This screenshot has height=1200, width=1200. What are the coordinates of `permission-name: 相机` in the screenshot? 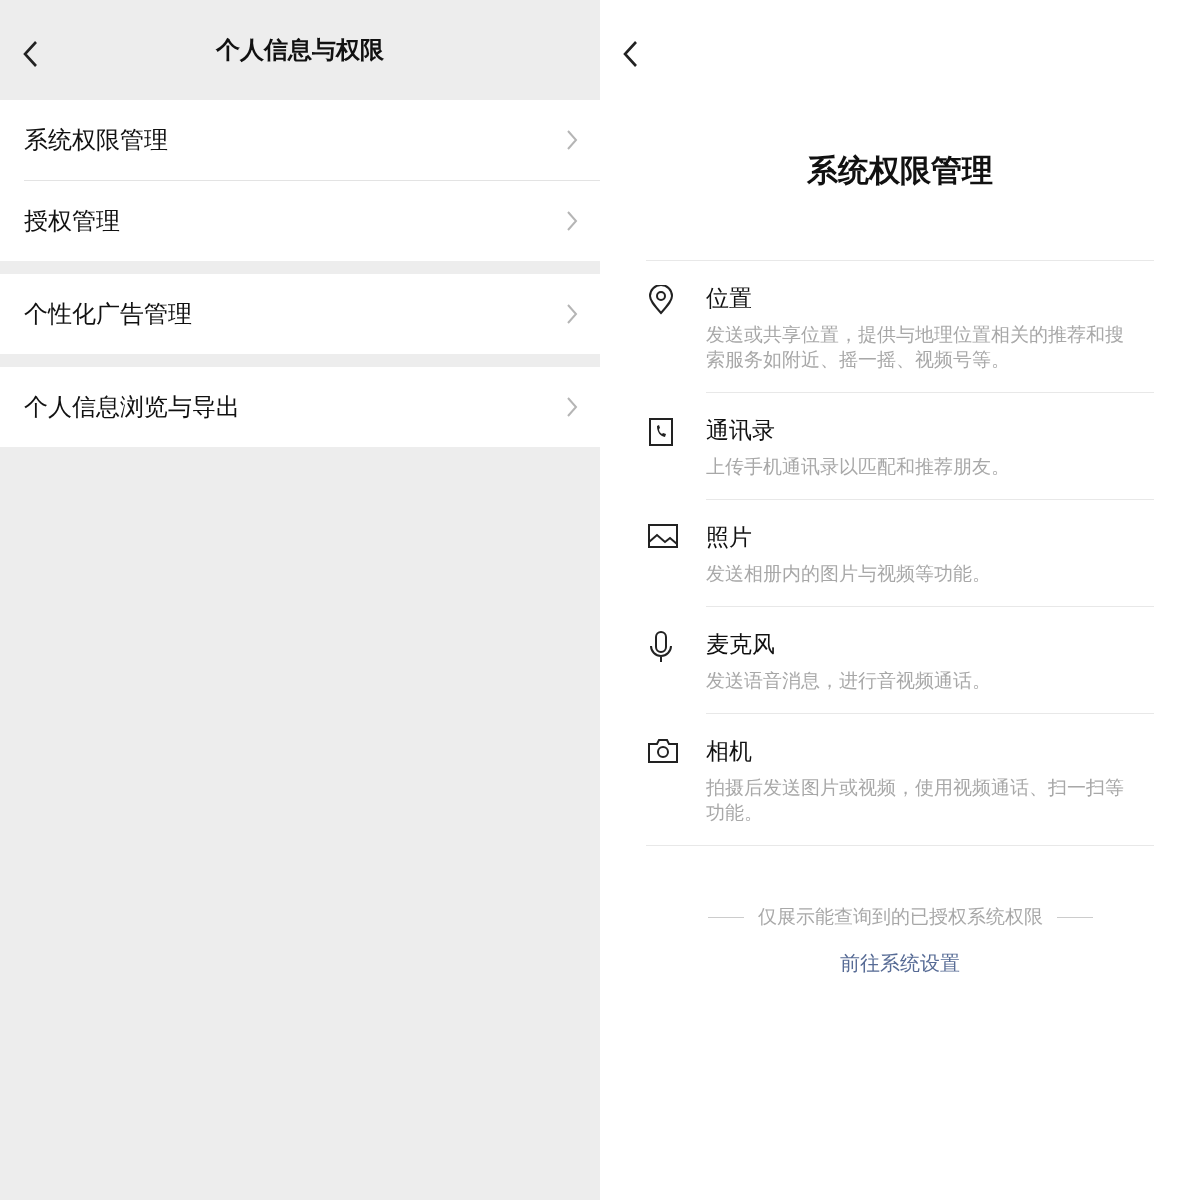 It's located at (729, 751).